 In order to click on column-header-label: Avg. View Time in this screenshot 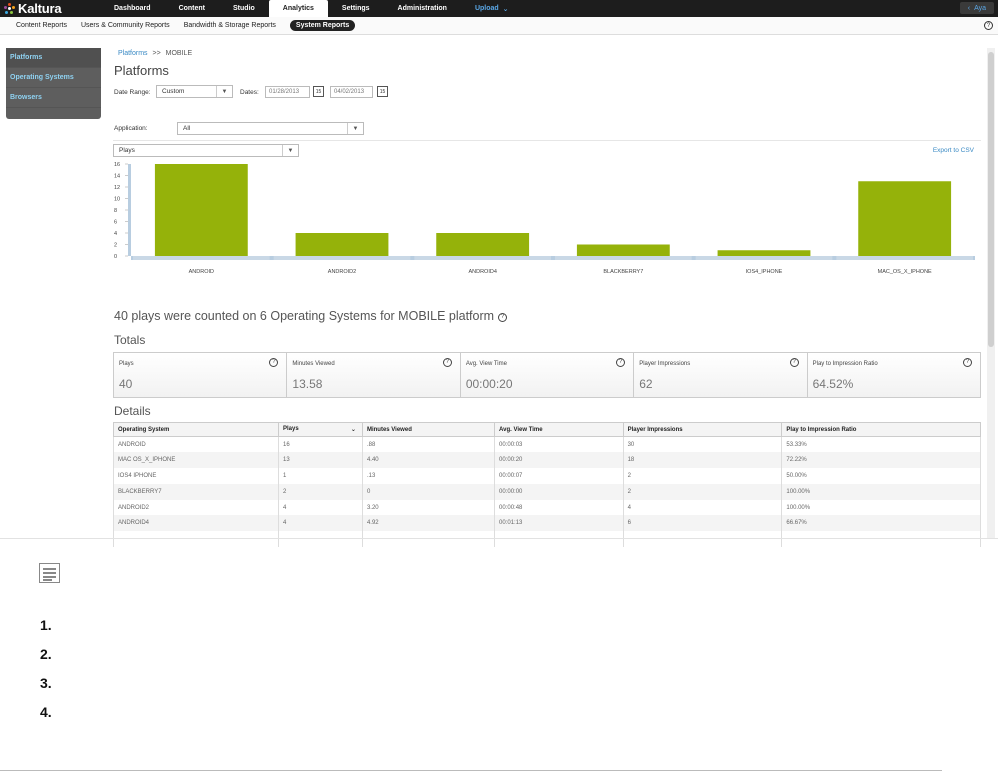, I will do `click(521, 429)`.